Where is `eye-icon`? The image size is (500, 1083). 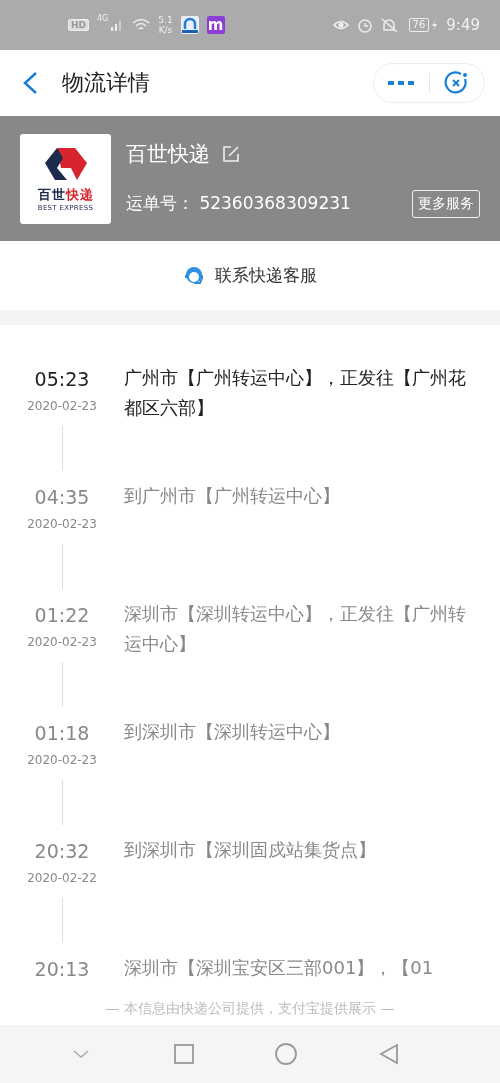 eye-icon is located at coordinates (340, 25).